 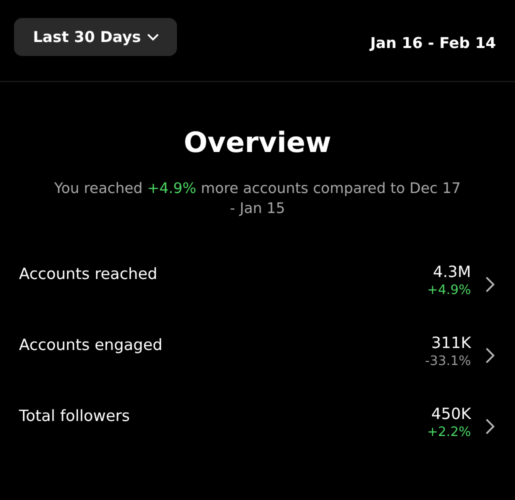 What do you see at coordinates (451, 343) in the screenshot?
I see `metric-value: 311K` at bounding box center [451, 343].